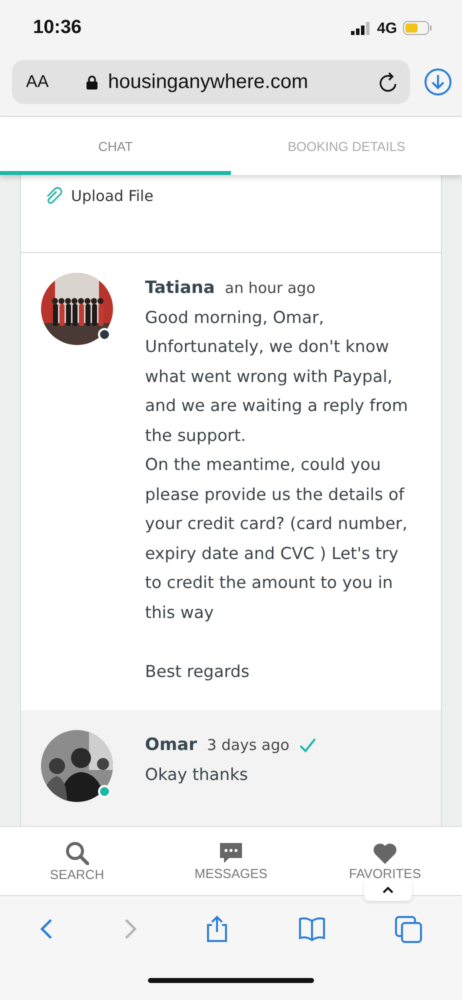 This screenshot has width=462, height=1000. Describe the element at coordinates (386, 28) in the screenshot. I see `network-type: 4G` at that location.